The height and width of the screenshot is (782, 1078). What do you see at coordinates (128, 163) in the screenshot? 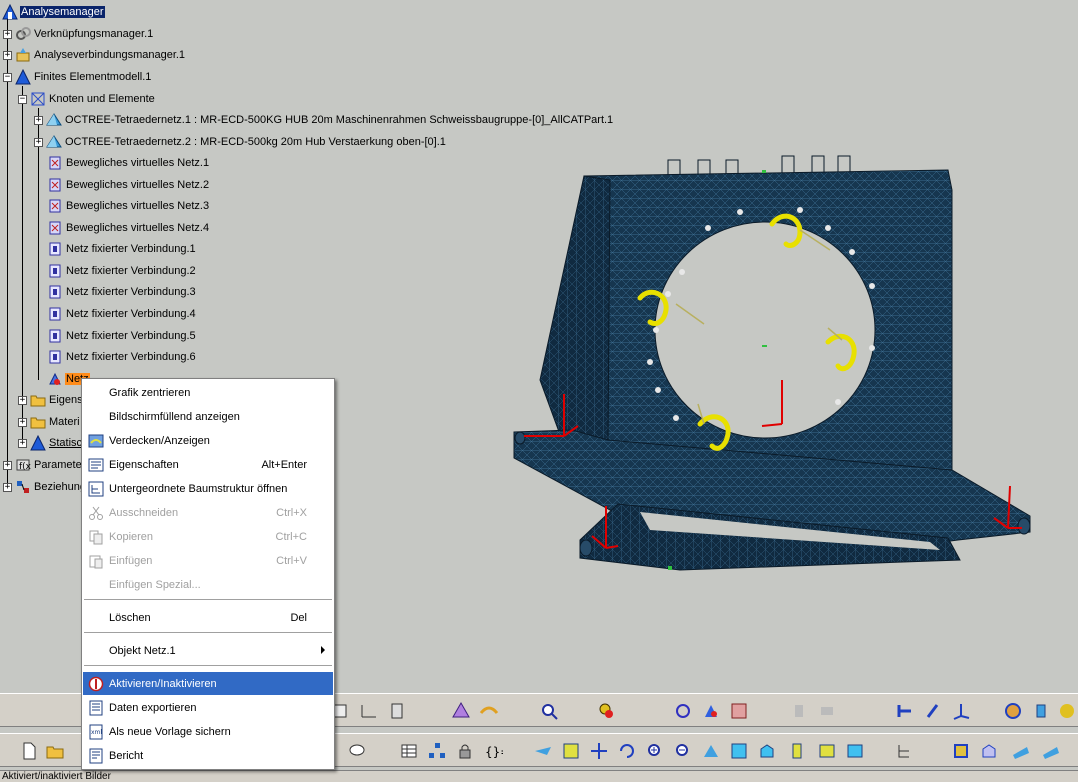
I see `tree-node-virtual-mesh-1: Bewegliches virtuelles Netz.1` at bounding box center [128, 163].